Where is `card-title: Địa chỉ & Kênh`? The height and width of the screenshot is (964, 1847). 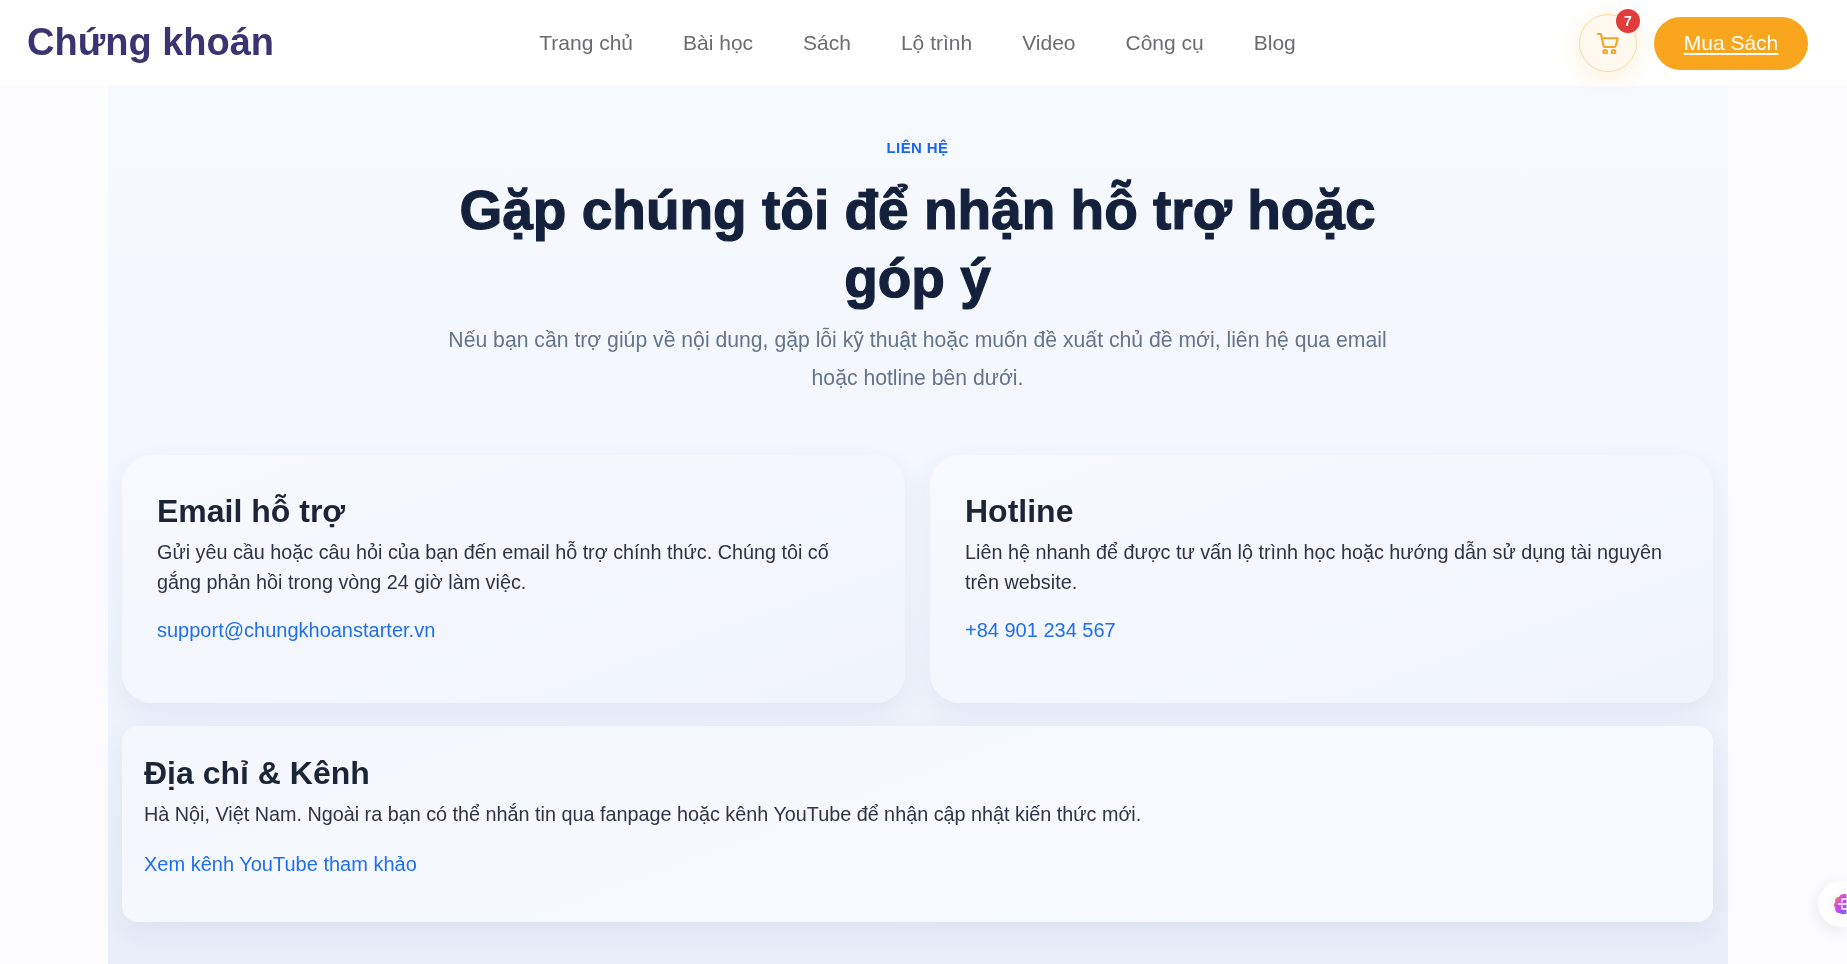 card-title: Địa chỉ & Kênh is located at coordinates (257, 773).